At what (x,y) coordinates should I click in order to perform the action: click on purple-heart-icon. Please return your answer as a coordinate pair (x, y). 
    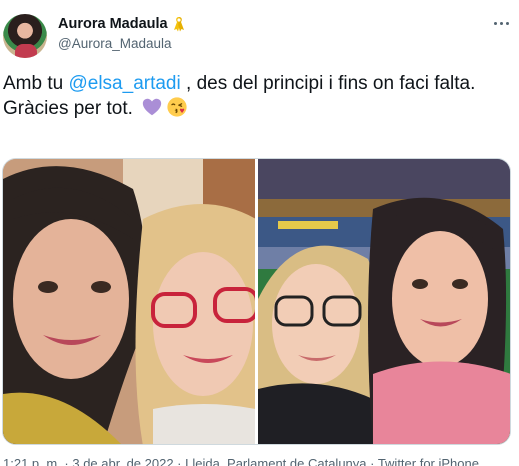
    Looking at the image, I should click on (152, 107).